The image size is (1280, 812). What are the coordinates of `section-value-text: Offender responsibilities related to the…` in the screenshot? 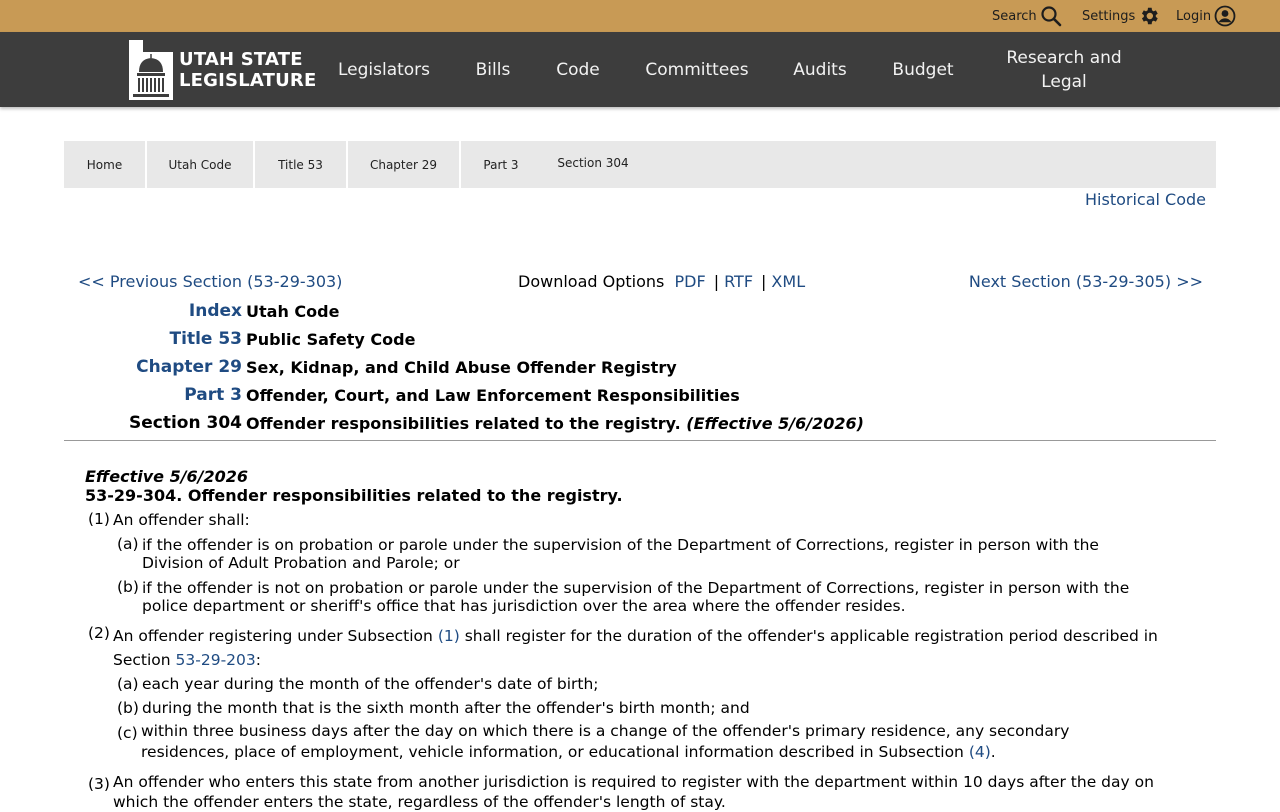 It's located at (463, 423).